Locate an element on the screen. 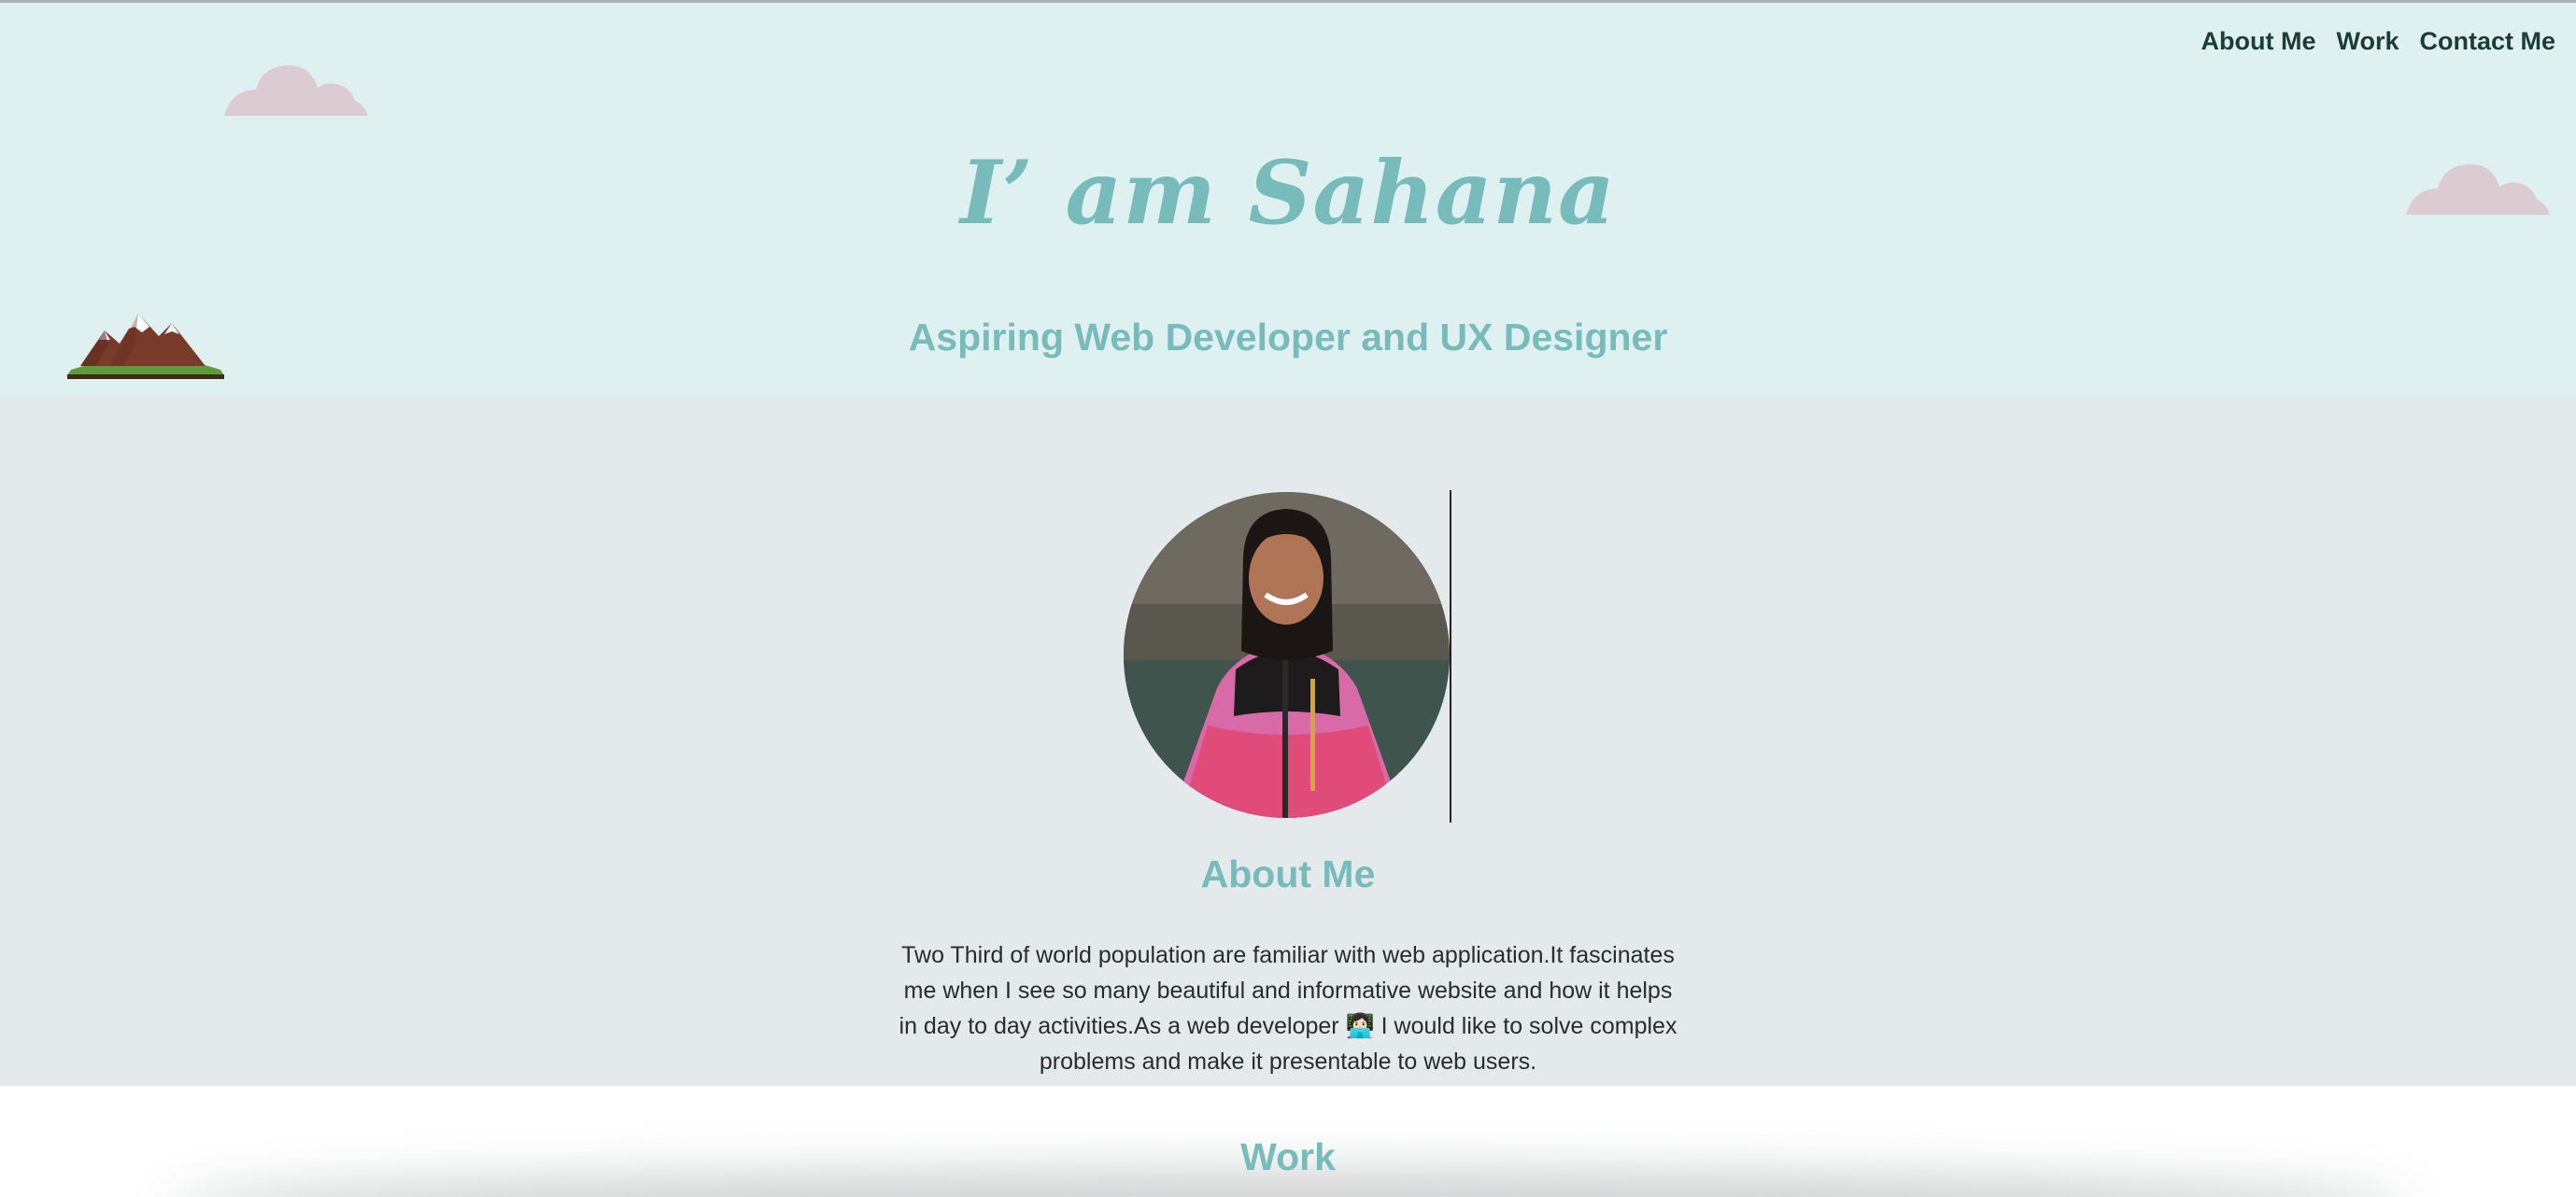  hero-subtitle: Aspiring Web Developer and UX Designer is located at coordinates (1288, 338).